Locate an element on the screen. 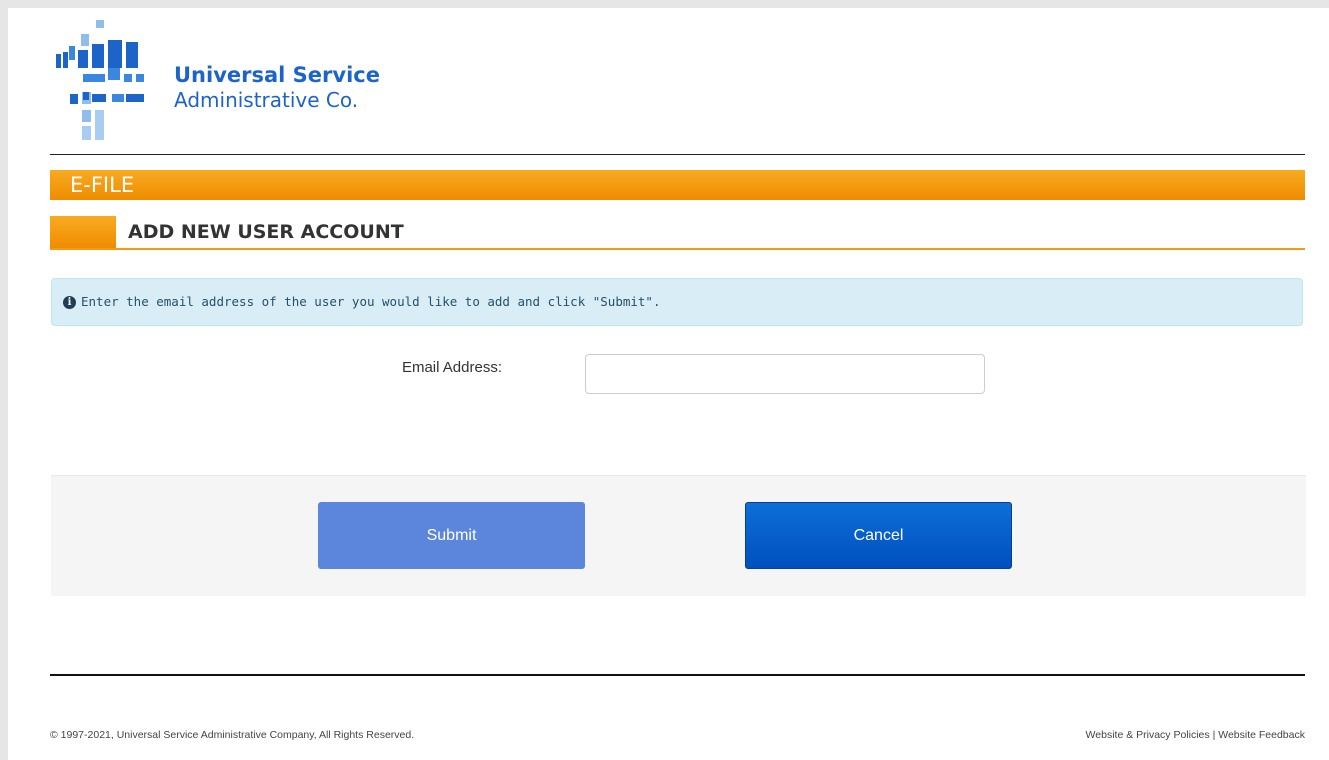 The height and width of the screenshot is (760, 1329). logo-name-line1: Universal Service is located at coordinates (277, 75).